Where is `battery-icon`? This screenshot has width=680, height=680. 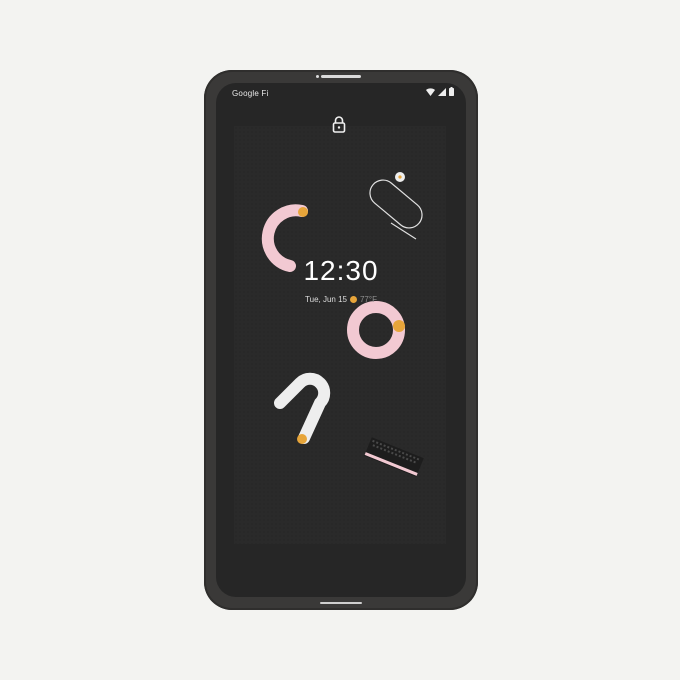
battery-icon is located at coordinates (451, 94).